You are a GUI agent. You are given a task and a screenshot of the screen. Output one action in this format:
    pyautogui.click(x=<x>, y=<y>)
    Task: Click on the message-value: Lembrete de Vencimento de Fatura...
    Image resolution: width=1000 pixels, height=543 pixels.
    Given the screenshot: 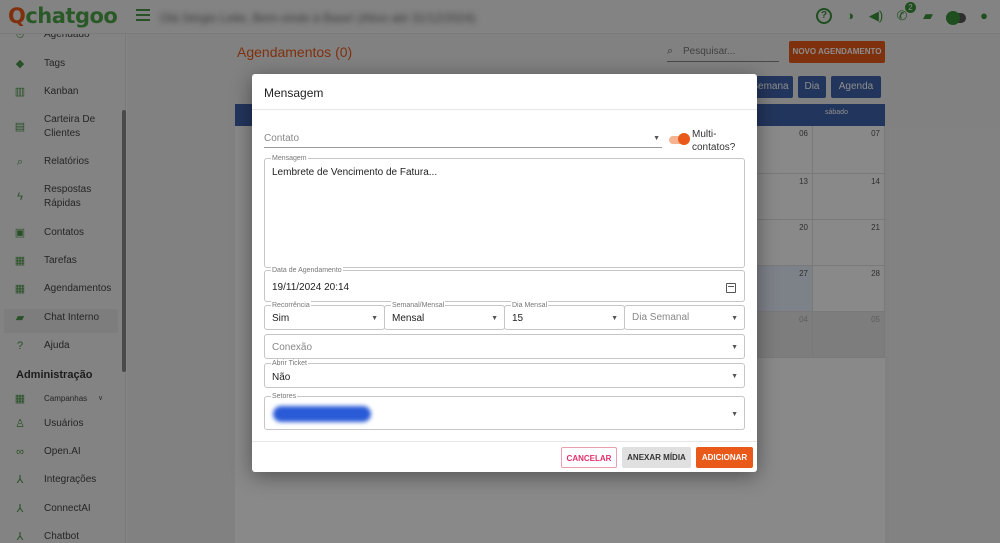 What is the action you would take?
    pyautogui.click(x=355, y=172)
    